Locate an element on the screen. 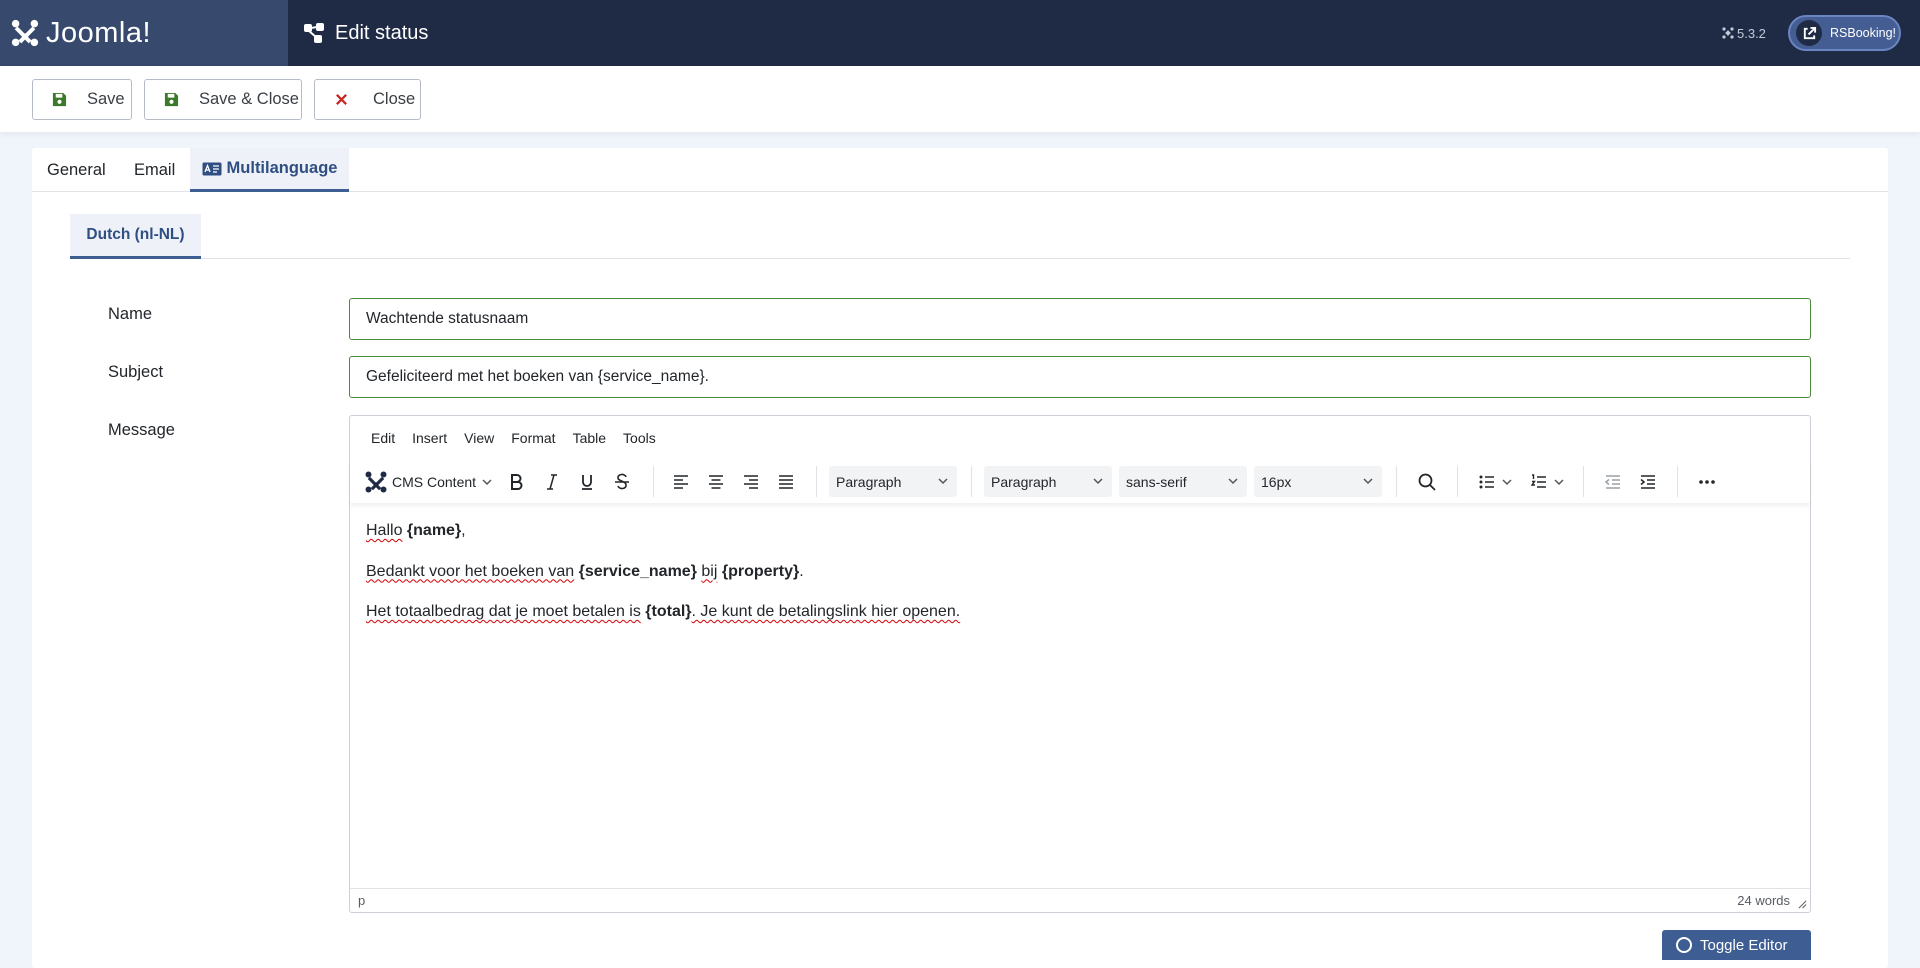 This screenshot has height=968, width=1920. message-label: Message is located at coordinates (141, 430).